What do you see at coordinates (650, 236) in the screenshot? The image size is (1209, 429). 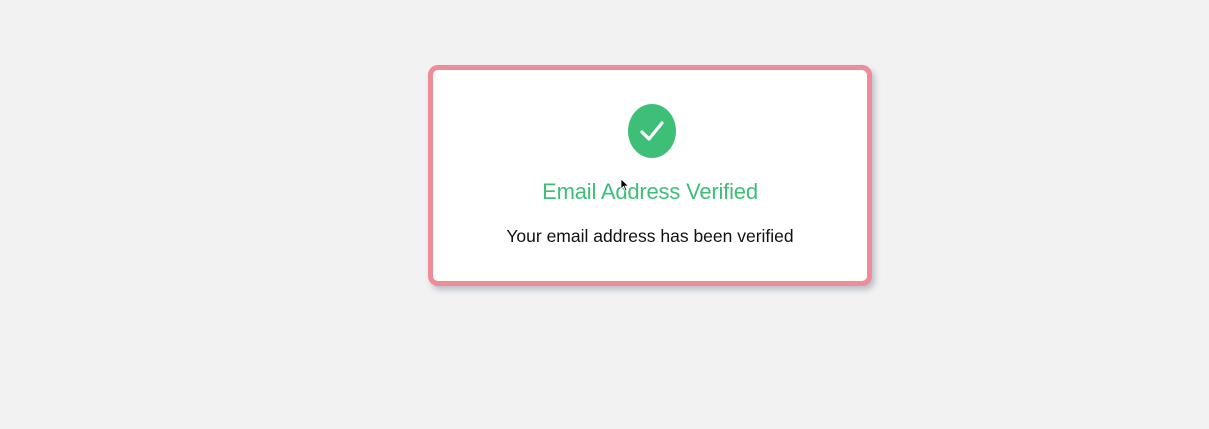 I see `verification-message: Your email address has been verified` at bounding box center [650, 236].